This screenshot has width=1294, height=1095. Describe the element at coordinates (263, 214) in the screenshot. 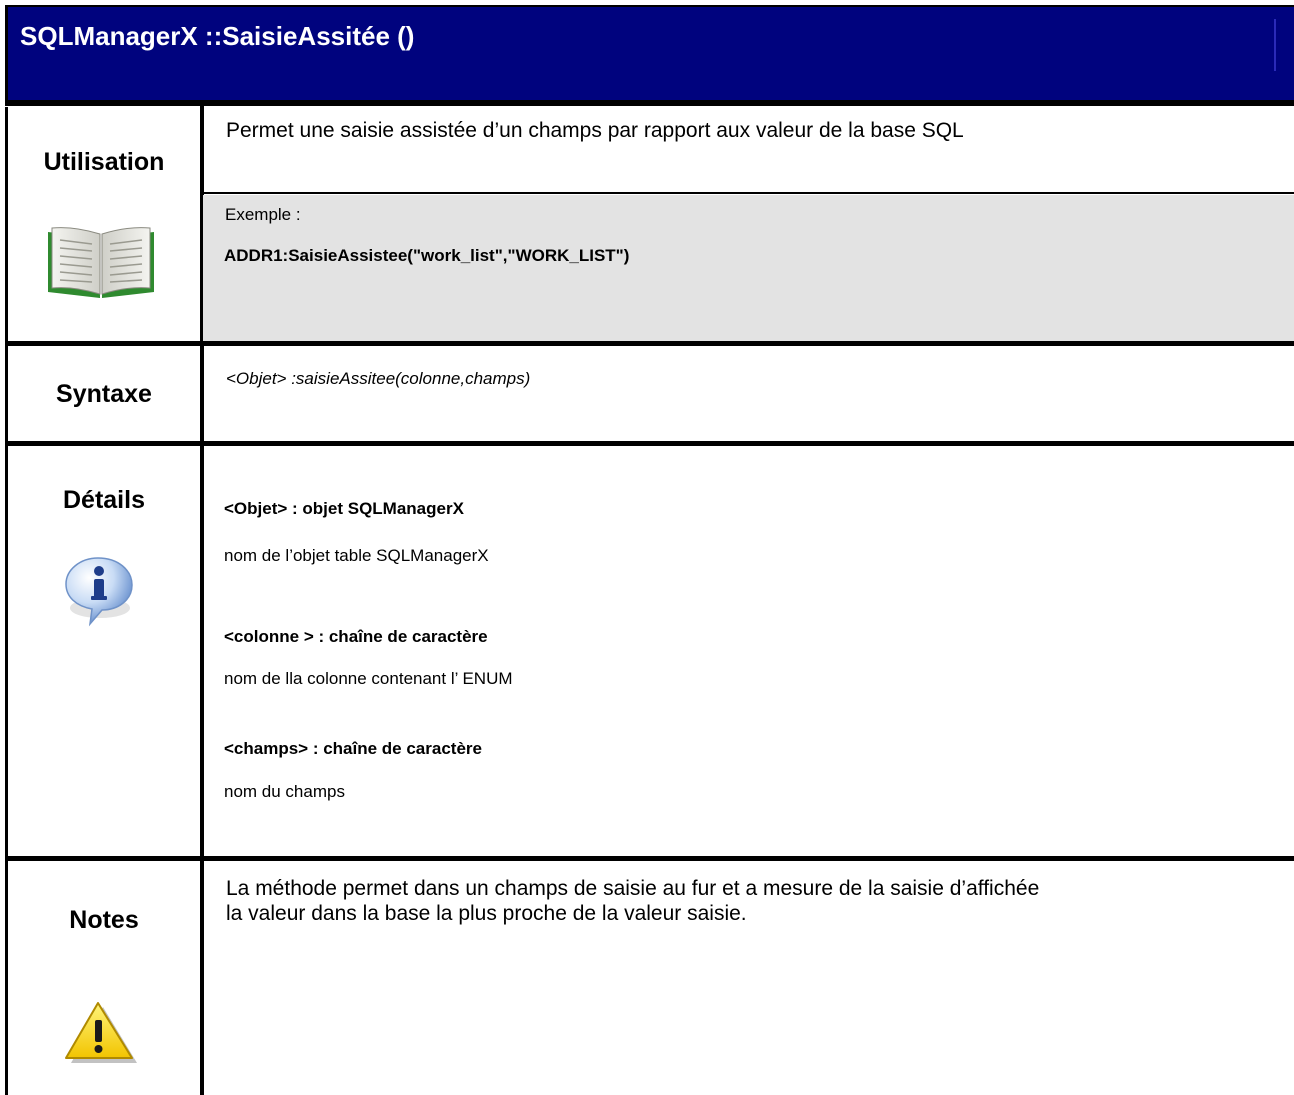

I see `example-label: Exemple :` at that location.